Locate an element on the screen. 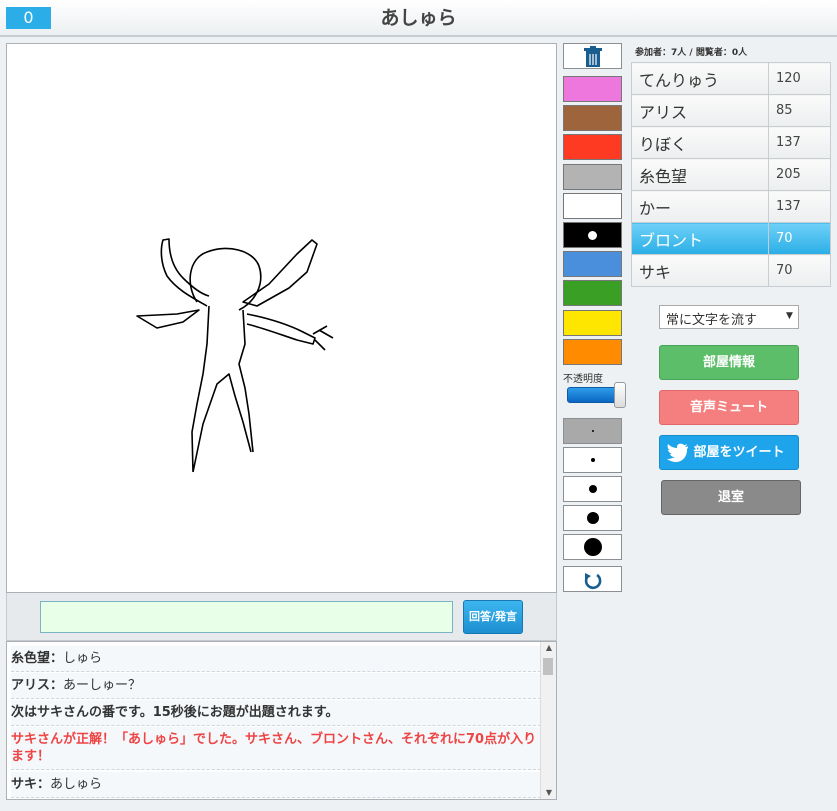 This screenshot has width=837, height=811. tweet-room-label: 部屋をツイート is located at coordinates (739, 452).